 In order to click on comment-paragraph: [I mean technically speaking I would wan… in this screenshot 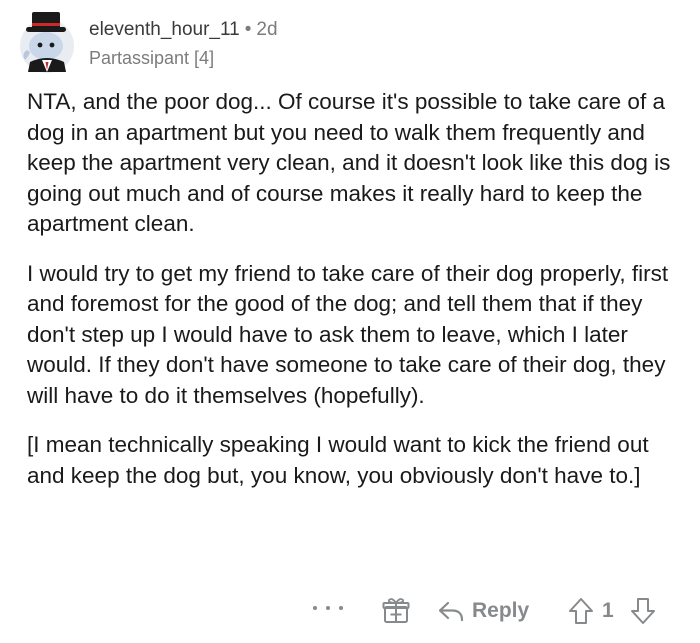, I will do `click(338, 460)`.